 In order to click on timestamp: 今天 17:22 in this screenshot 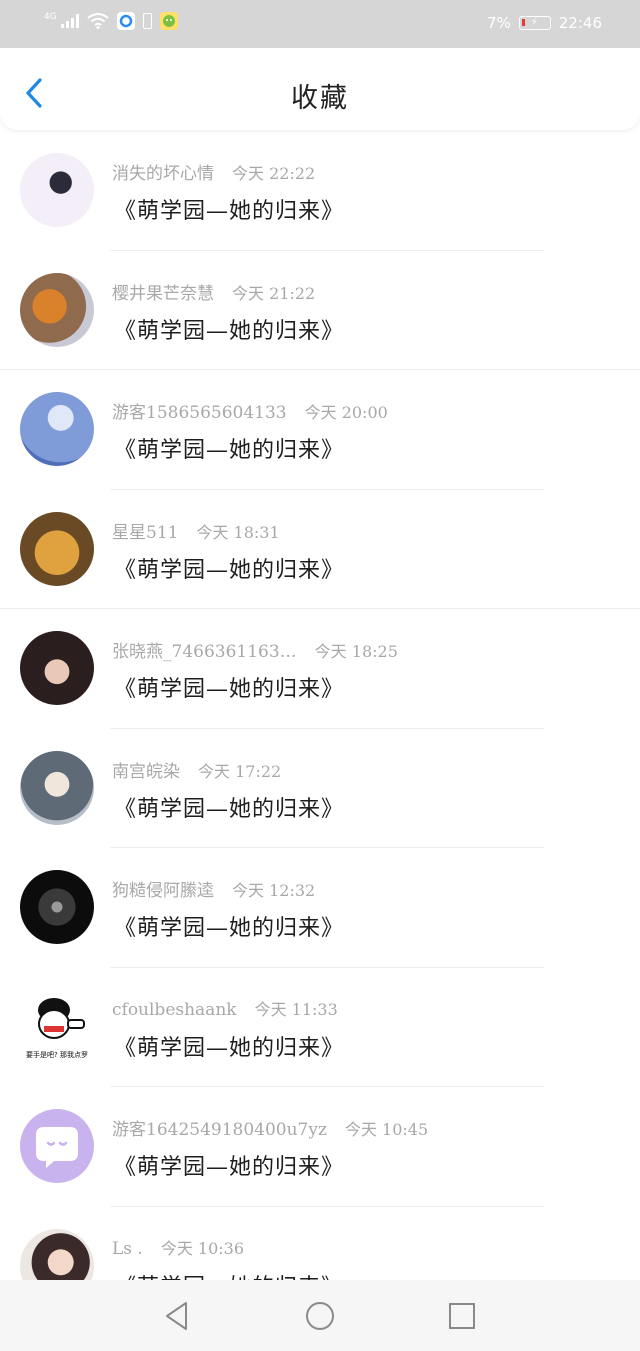, I will do `click(240, 771)`.